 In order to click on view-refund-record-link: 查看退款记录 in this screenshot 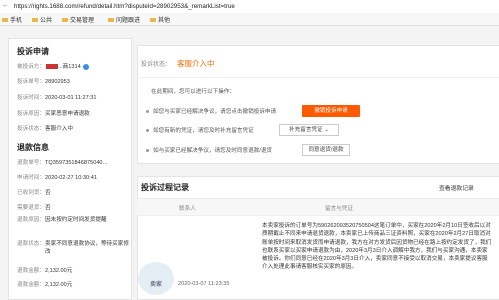, I will do `click(456, 187)`.